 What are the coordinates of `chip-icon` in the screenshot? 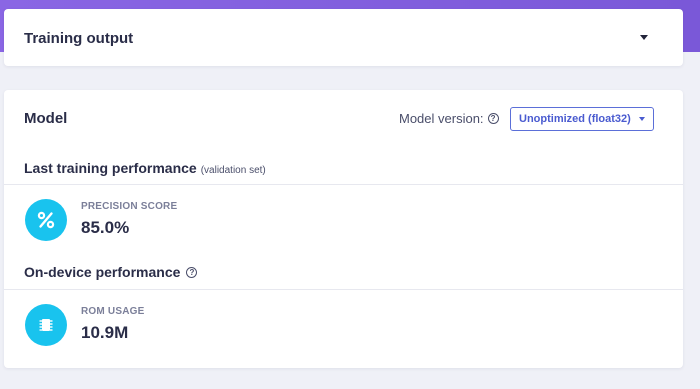 It's located at (46, 325).